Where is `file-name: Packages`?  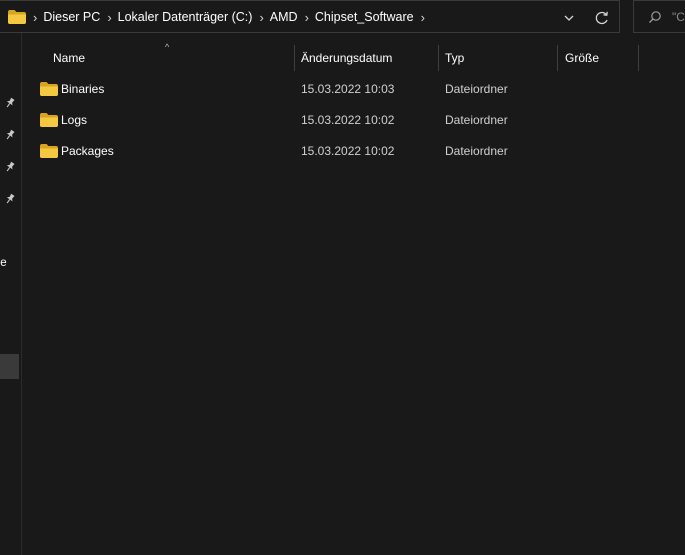
file-name: Packages is located at coordinates (87, 151).